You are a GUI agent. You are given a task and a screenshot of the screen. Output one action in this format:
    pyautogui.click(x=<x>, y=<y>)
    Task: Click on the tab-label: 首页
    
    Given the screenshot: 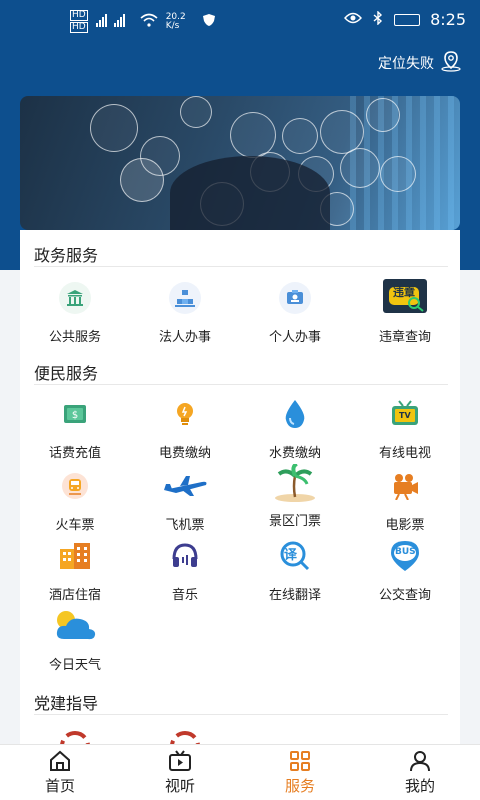 What is the action you would take?
    pyautogui.click(x=59, y=786)
    